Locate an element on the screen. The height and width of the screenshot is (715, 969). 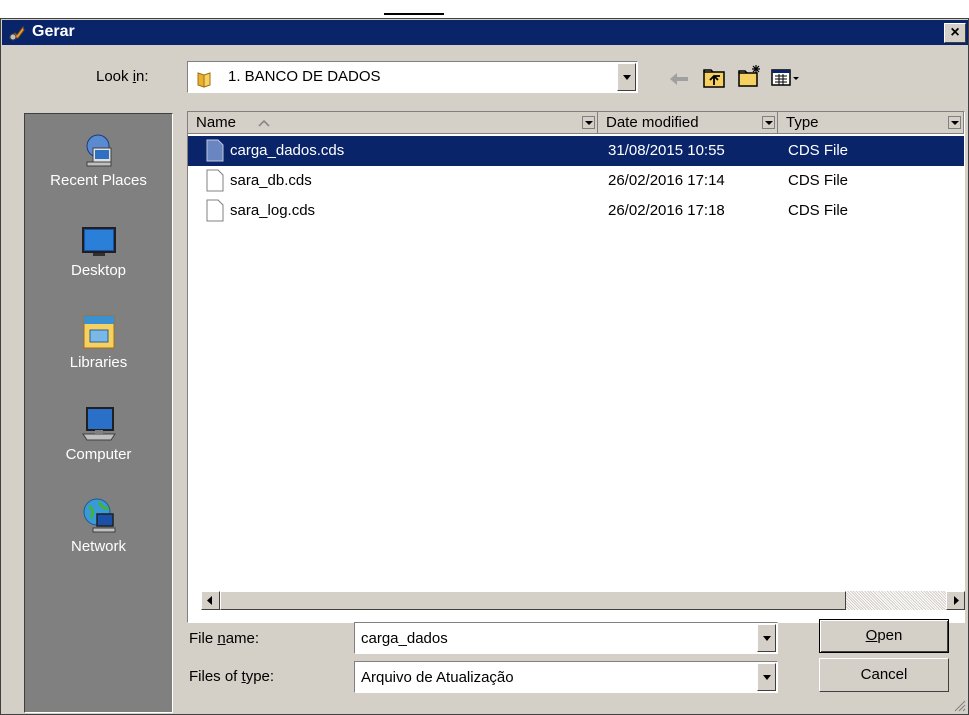
open-button-key: O is located at coordinates (871, 635).